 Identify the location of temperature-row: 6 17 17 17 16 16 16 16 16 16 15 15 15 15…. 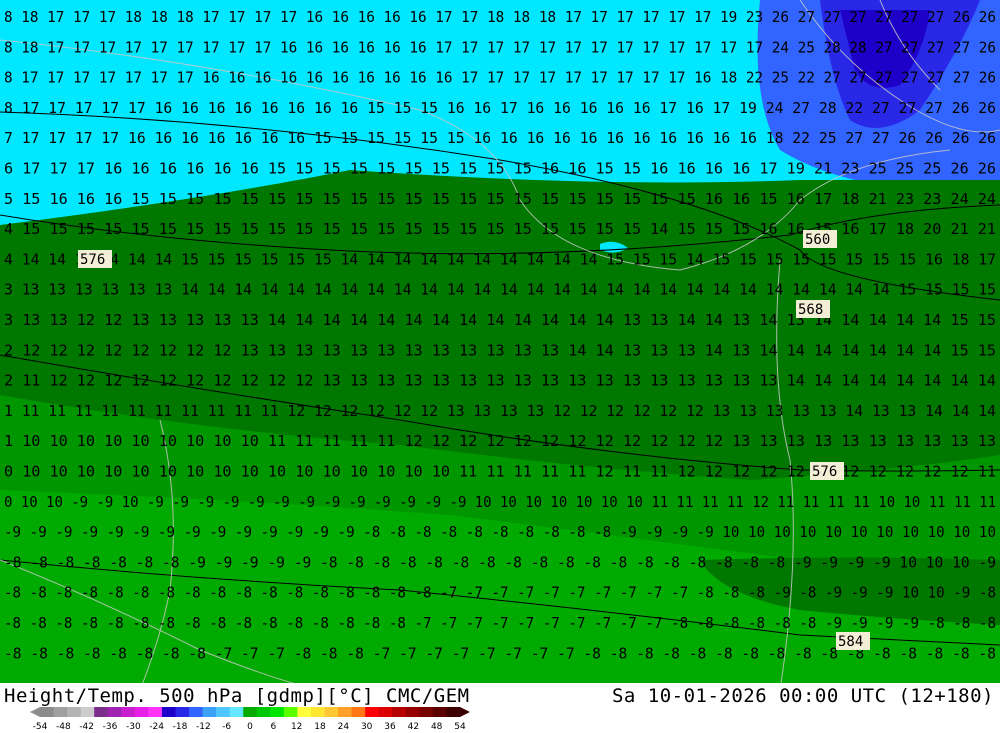
(500, 169).